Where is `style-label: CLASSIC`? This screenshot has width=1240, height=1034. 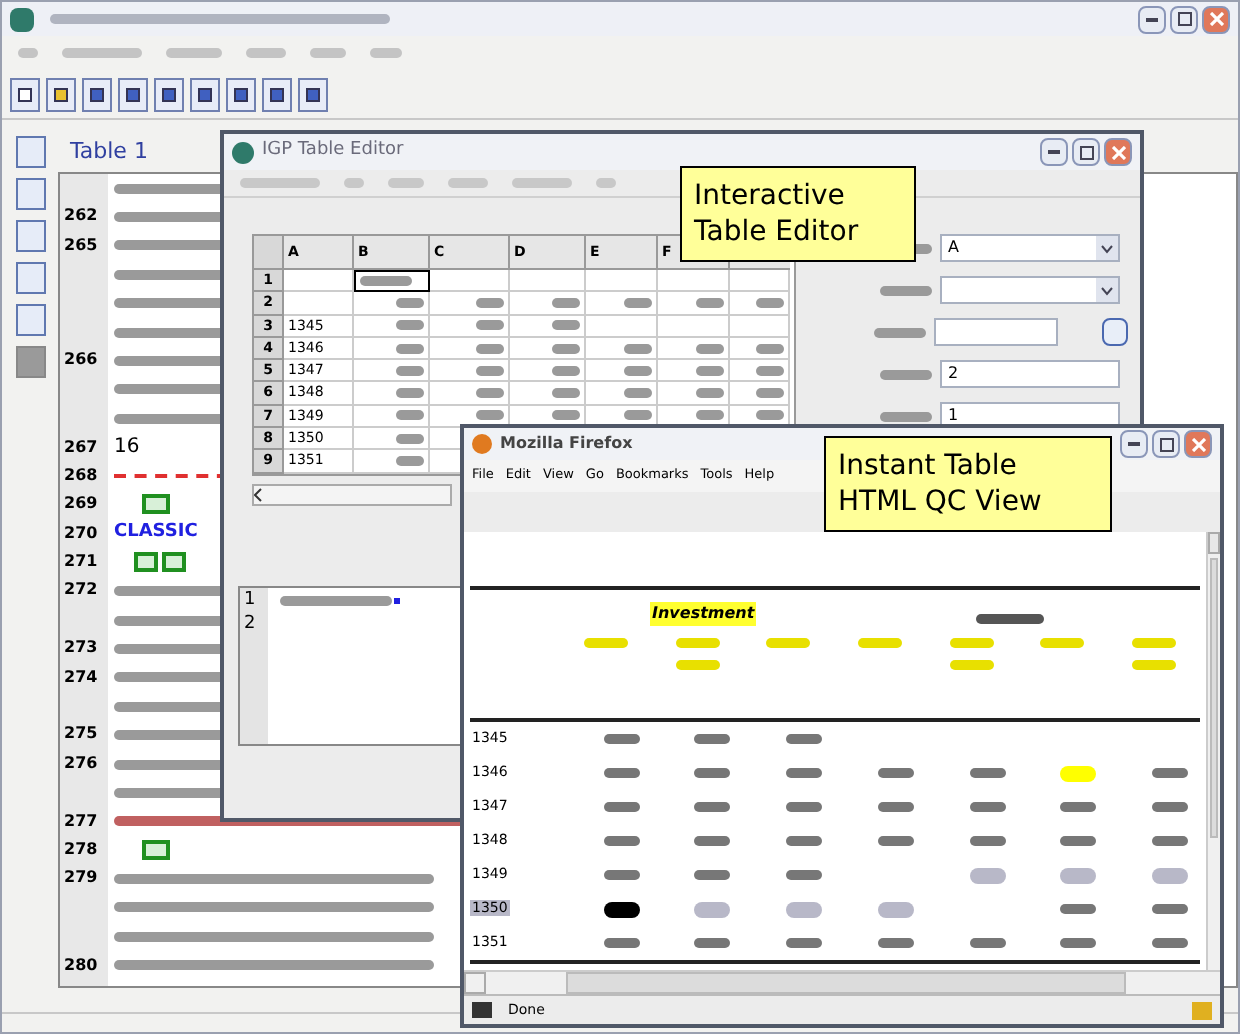 style-label: CLASSIC is located at coordinates (156, 533).